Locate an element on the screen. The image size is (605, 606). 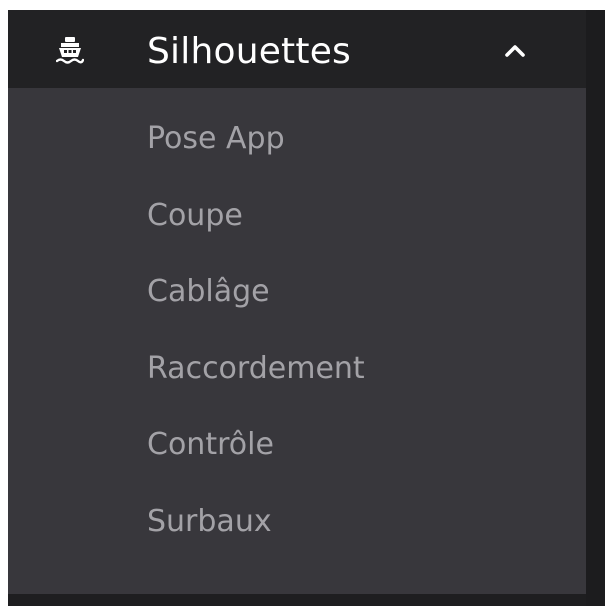
sidebar-edge is located at coordinates (595, 308).